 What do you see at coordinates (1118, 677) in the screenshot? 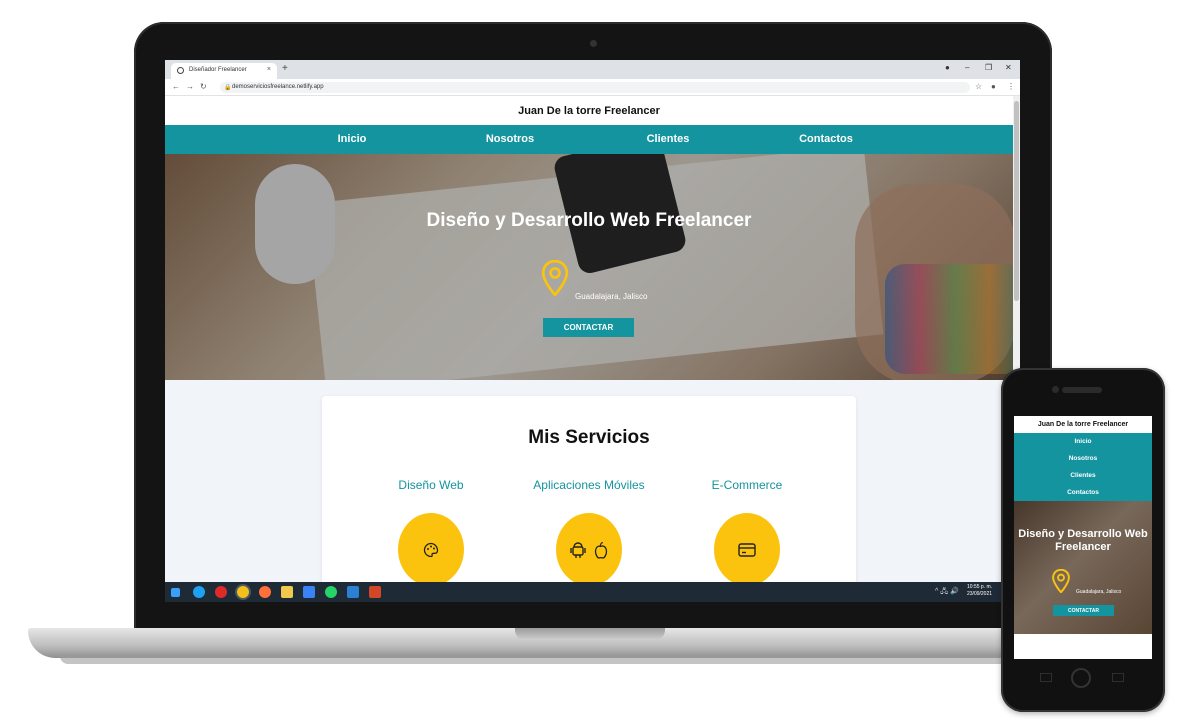
I see `phone-back-key` at bounding box center [1118, 677].